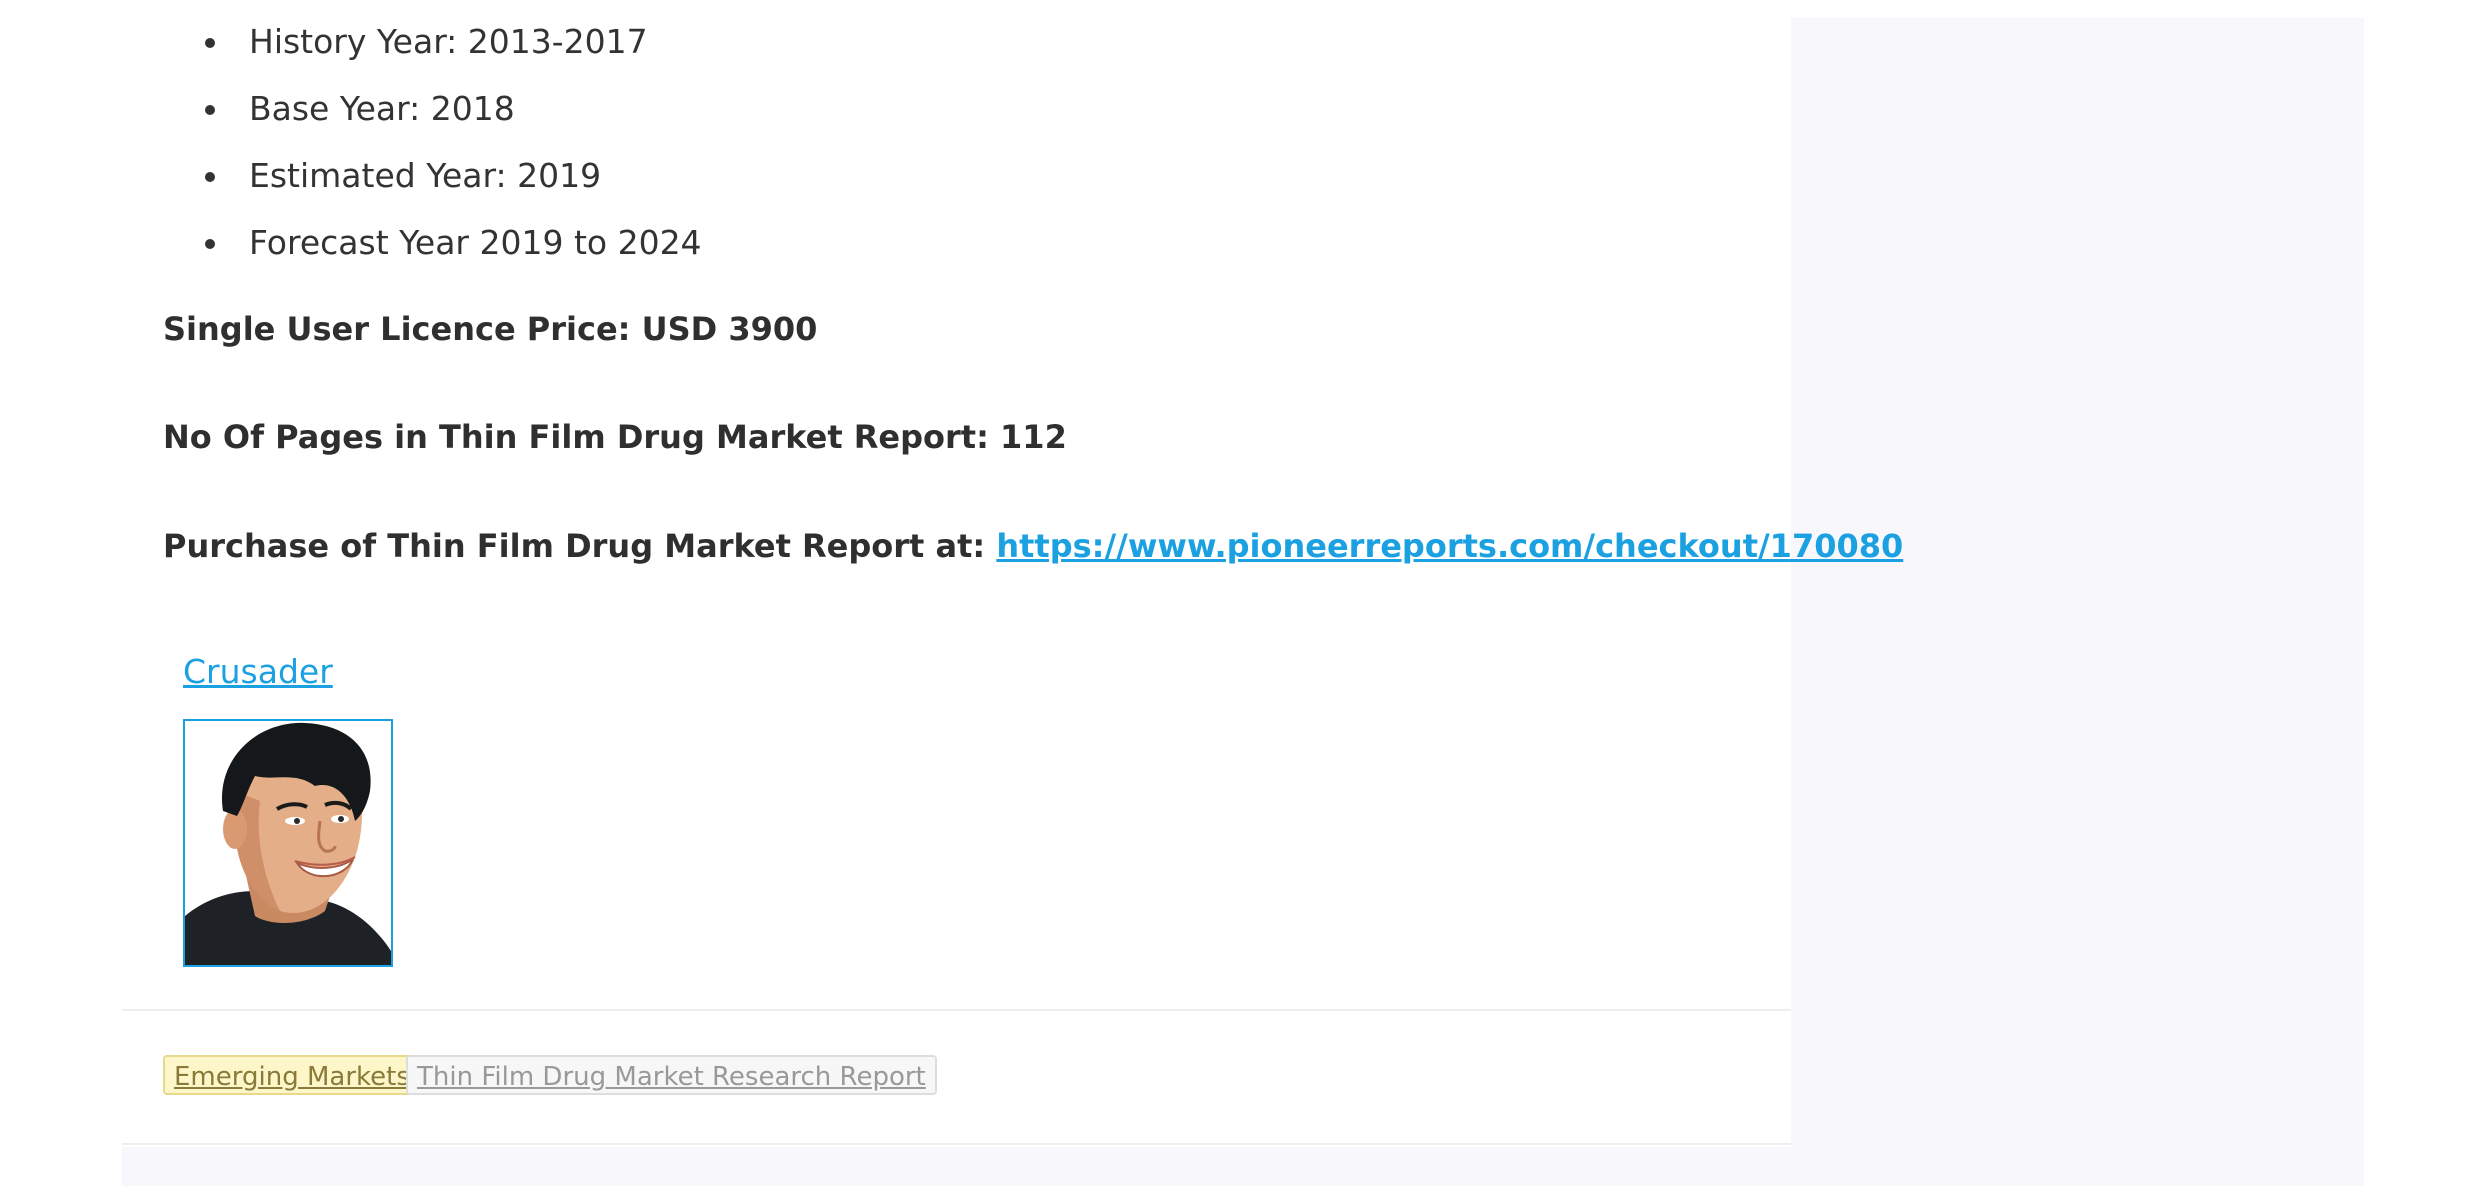 The width and height of the screenshot is (2479, 1186). What do you see at coordinates (448, 41) in the screenshot?
I see `list-item-label: History Year: 2013-2017` at bounding box center [448, 41].